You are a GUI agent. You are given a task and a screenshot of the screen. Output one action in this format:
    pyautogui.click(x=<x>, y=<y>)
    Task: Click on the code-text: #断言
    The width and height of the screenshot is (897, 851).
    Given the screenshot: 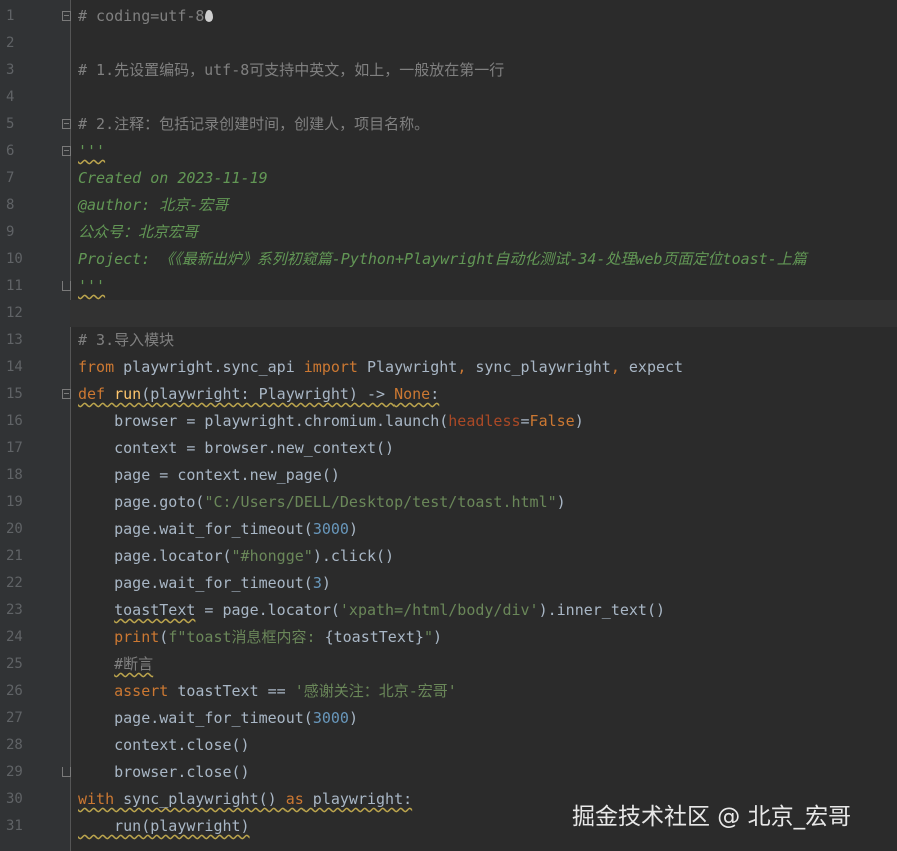 What is the action you would take?
    pyautogui.click(x=115, y=664)
    